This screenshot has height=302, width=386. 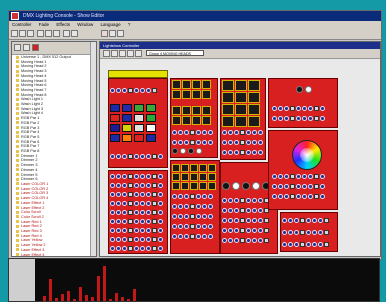 What do you see at coordinates (30, 33) in the screenshot?
I see `save-icon` at bounding box center [30, 33].